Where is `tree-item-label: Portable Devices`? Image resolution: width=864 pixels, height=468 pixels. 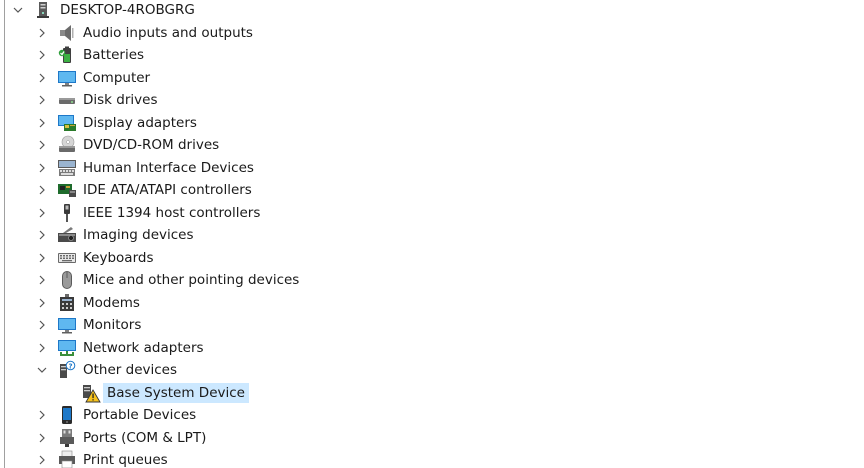
tree-item-label: Portable Devices is located at coordinates (140, 415).